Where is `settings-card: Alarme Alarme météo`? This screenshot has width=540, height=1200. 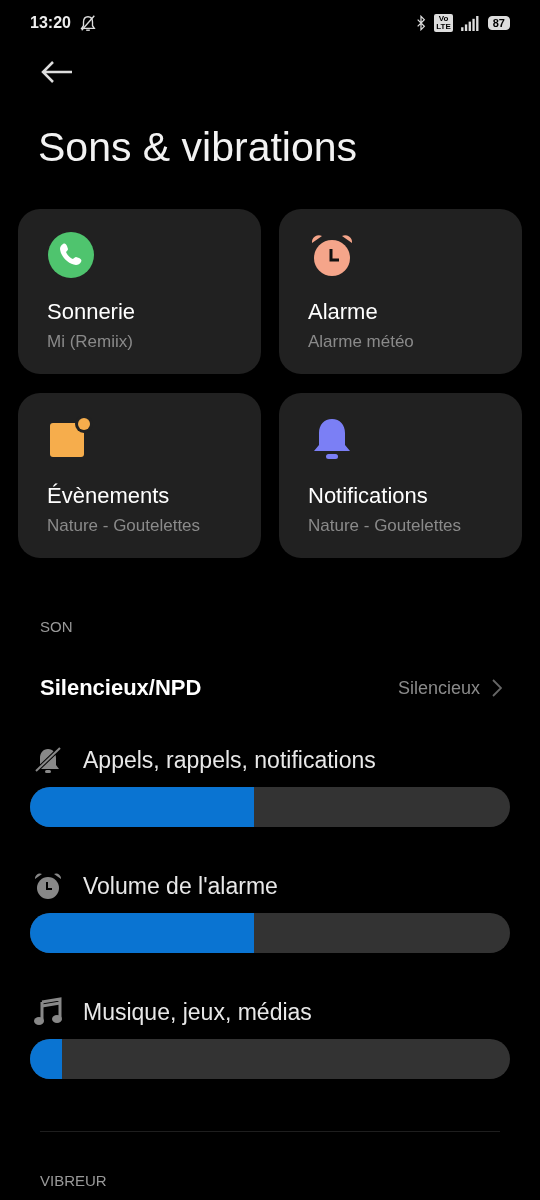 settings-card: Alarme Alarme météo is located at coordinates (400, 291).